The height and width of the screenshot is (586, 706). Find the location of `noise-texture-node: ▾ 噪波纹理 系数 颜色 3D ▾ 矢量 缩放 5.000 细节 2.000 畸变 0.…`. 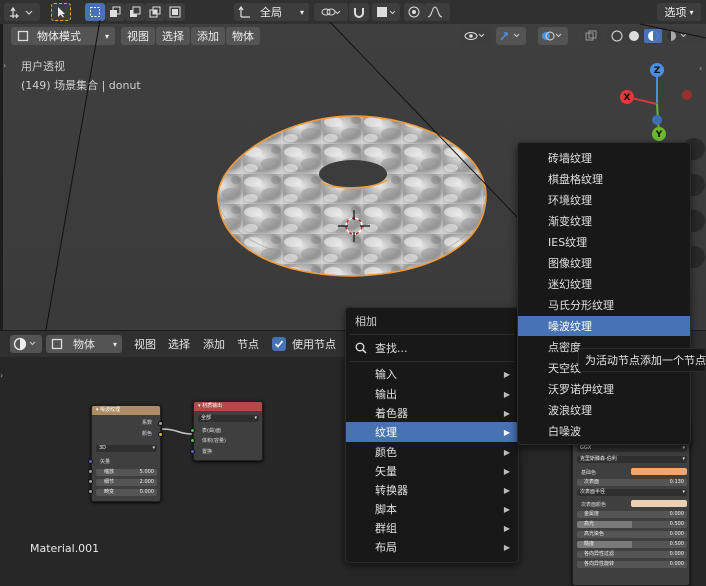

noise-texture-node: ▾ 噪波纹理 系数 颜色 3D ▾ 矢量 缩放 5.000 细节 2.000 畸变 0.… is located at coordinates (126, 453).